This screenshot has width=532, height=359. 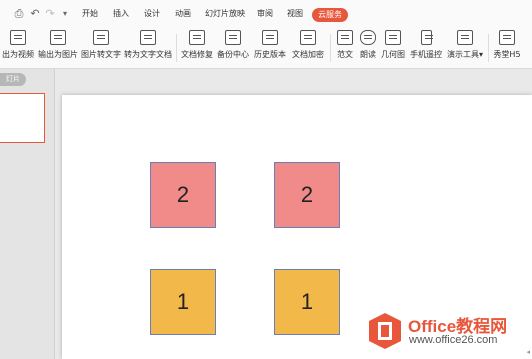 I want to click on watermark: Office教程网 www.office26.com, so click(x=450, y=332).